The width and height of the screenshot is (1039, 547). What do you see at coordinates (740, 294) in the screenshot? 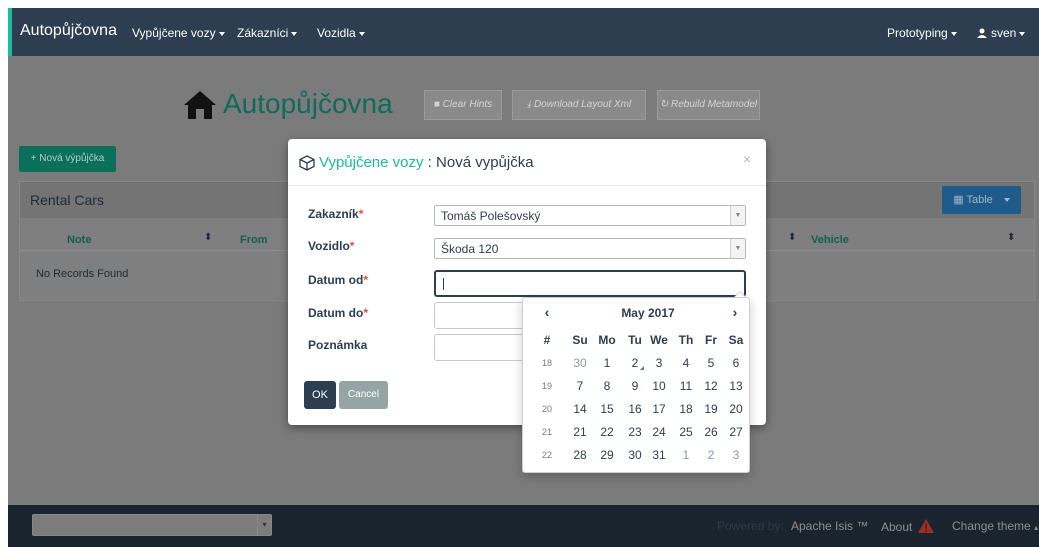
I see `datepicker-pointer-inner` at bounding box center [740, 294].